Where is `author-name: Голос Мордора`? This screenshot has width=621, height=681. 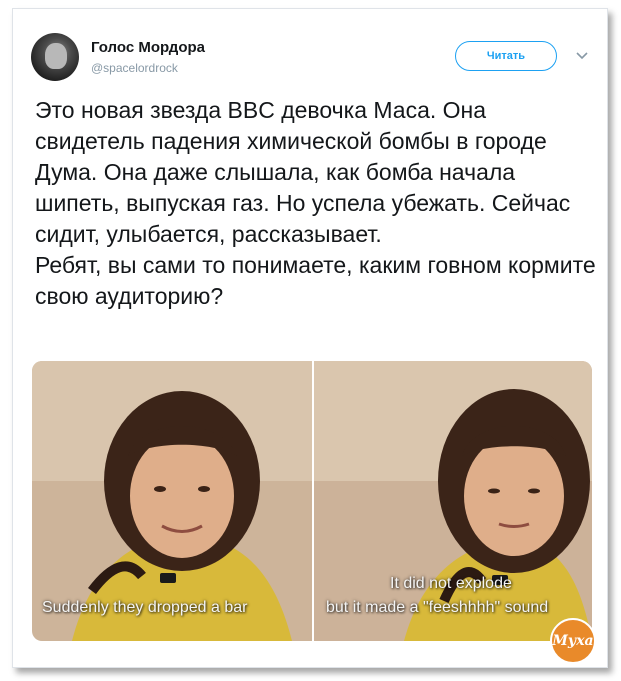
author-name: Голос Мордора is located at coordinates (148, 47).